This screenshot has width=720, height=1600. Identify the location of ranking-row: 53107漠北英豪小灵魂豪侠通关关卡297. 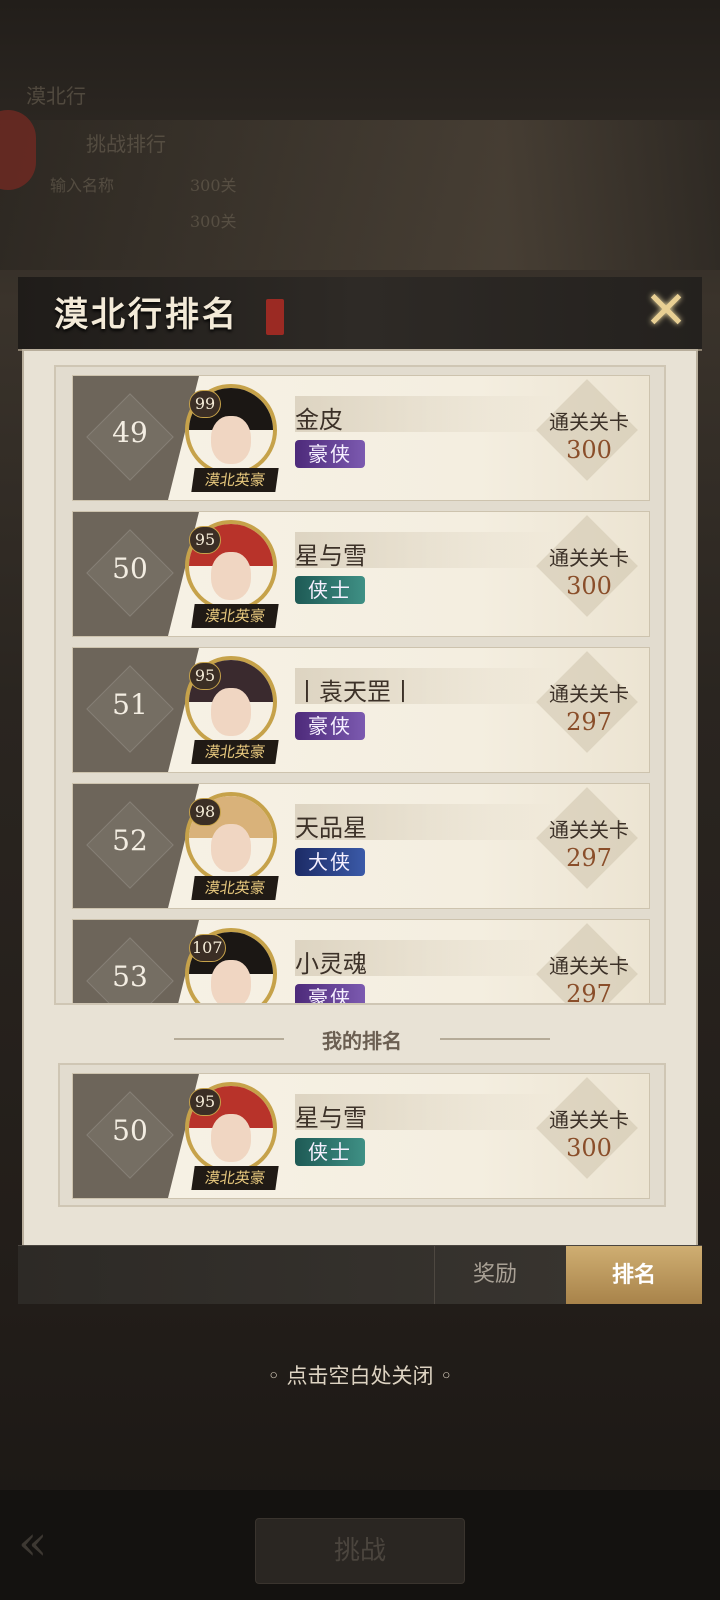
(361, 962).